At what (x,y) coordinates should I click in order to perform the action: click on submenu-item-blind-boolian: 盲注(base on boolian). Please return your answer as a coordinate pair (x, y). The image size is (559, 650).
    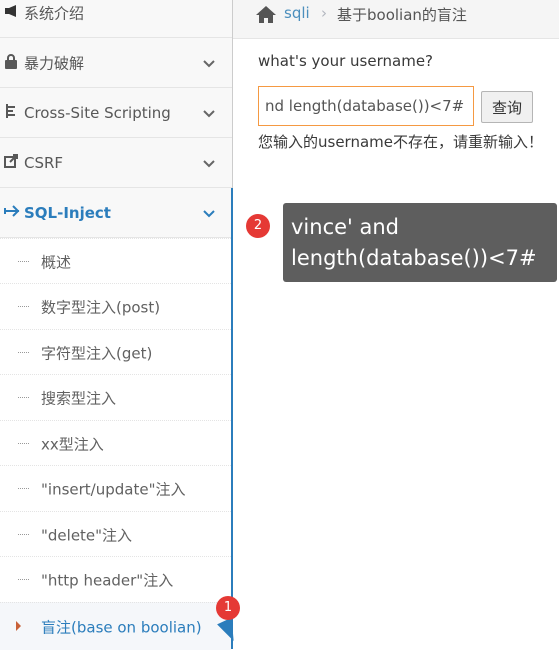
    Looking at the image, I should click on (115, 626).